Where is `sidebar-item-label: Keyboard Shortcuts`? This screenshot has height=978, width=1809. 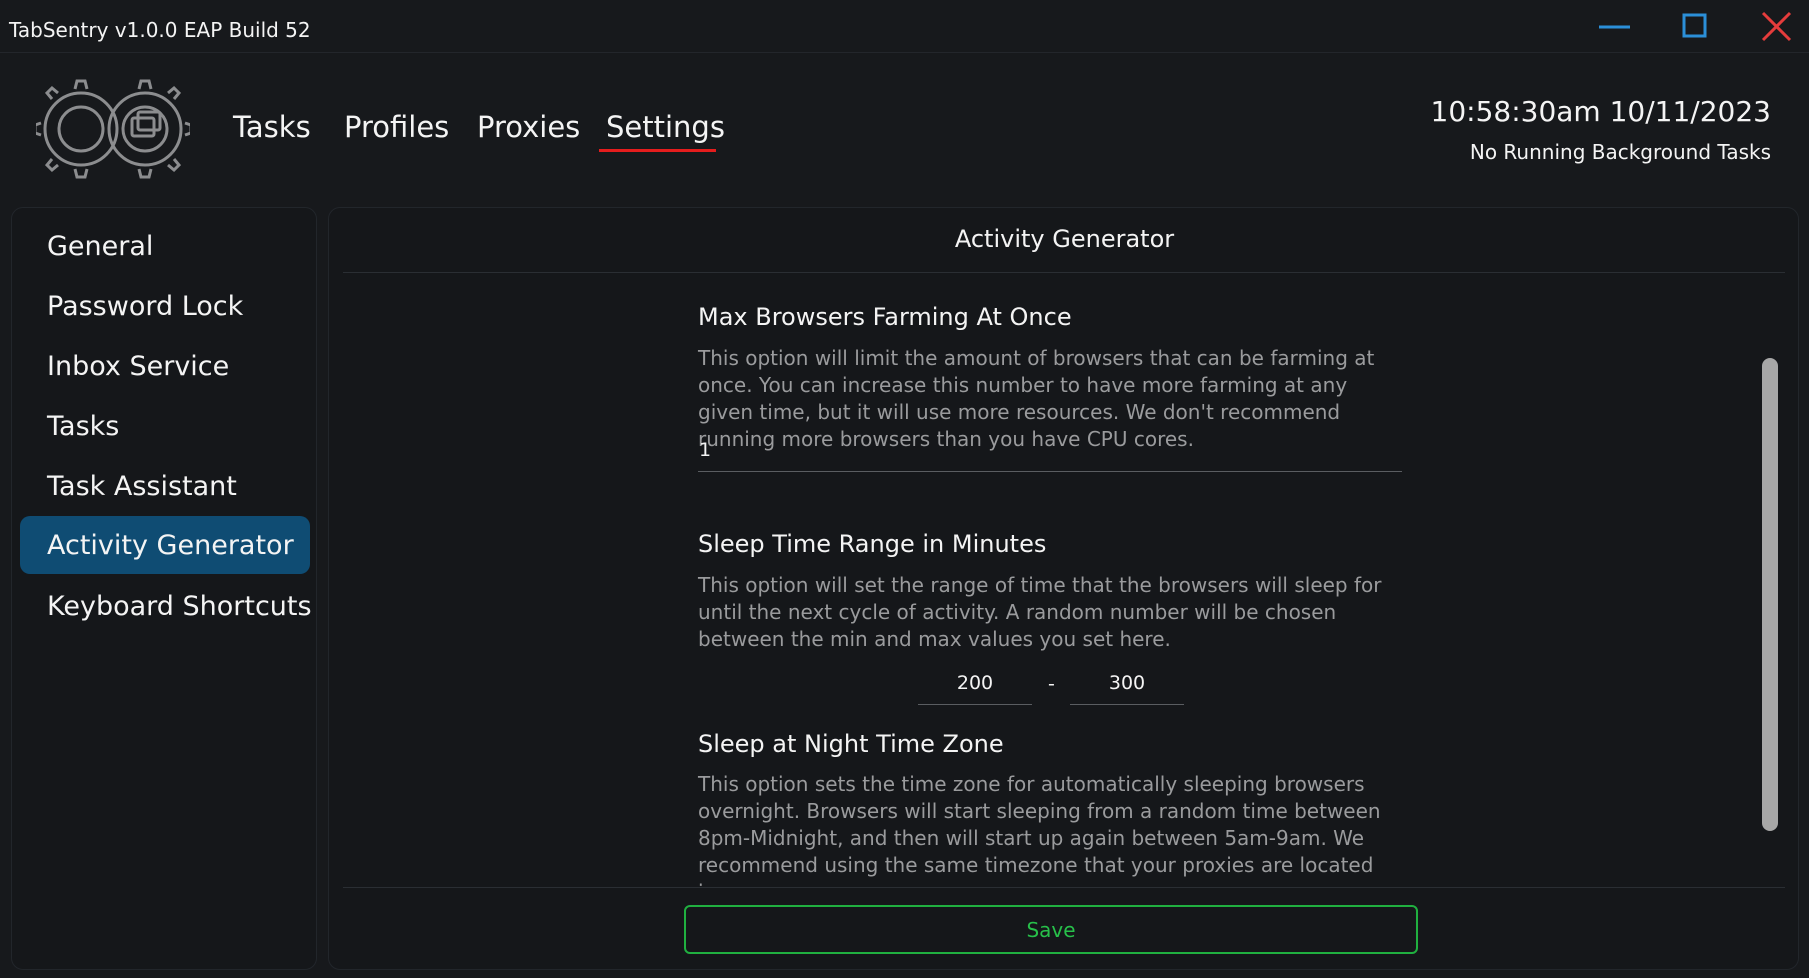 sidebar-item-label: Keyboard Shortcuts is located at coordinates (179, 606).